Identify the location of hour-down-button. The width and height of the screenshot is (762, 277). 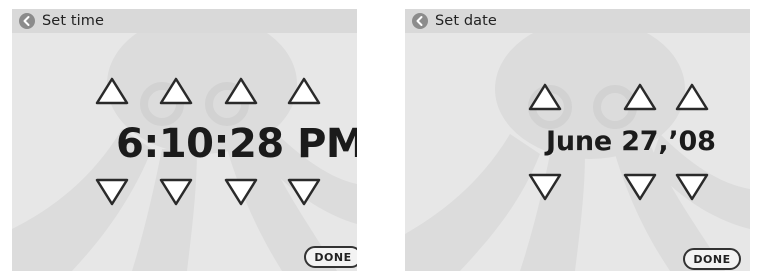
(112, 192).